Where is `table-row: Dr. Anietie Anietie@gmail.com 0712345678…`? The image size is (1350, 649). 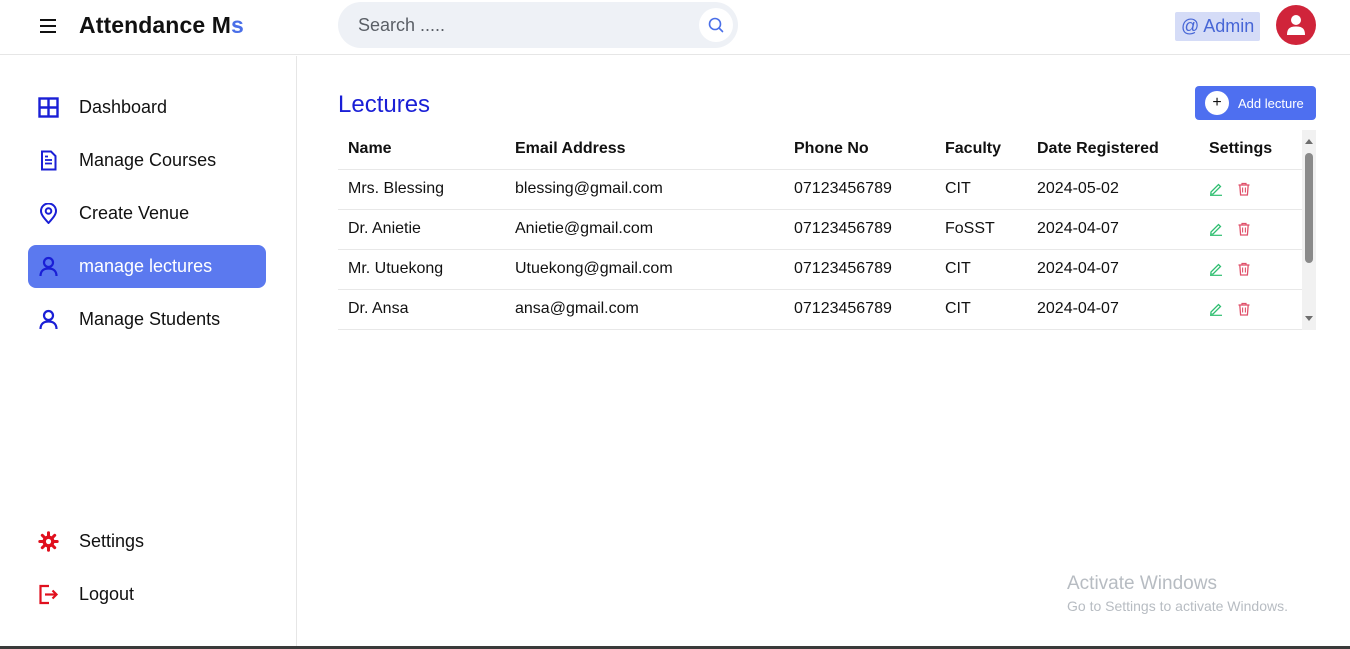 table-row: Dr. Anietie Anietie@gmail.com 0712345678… is located at coordinates (820, 229).